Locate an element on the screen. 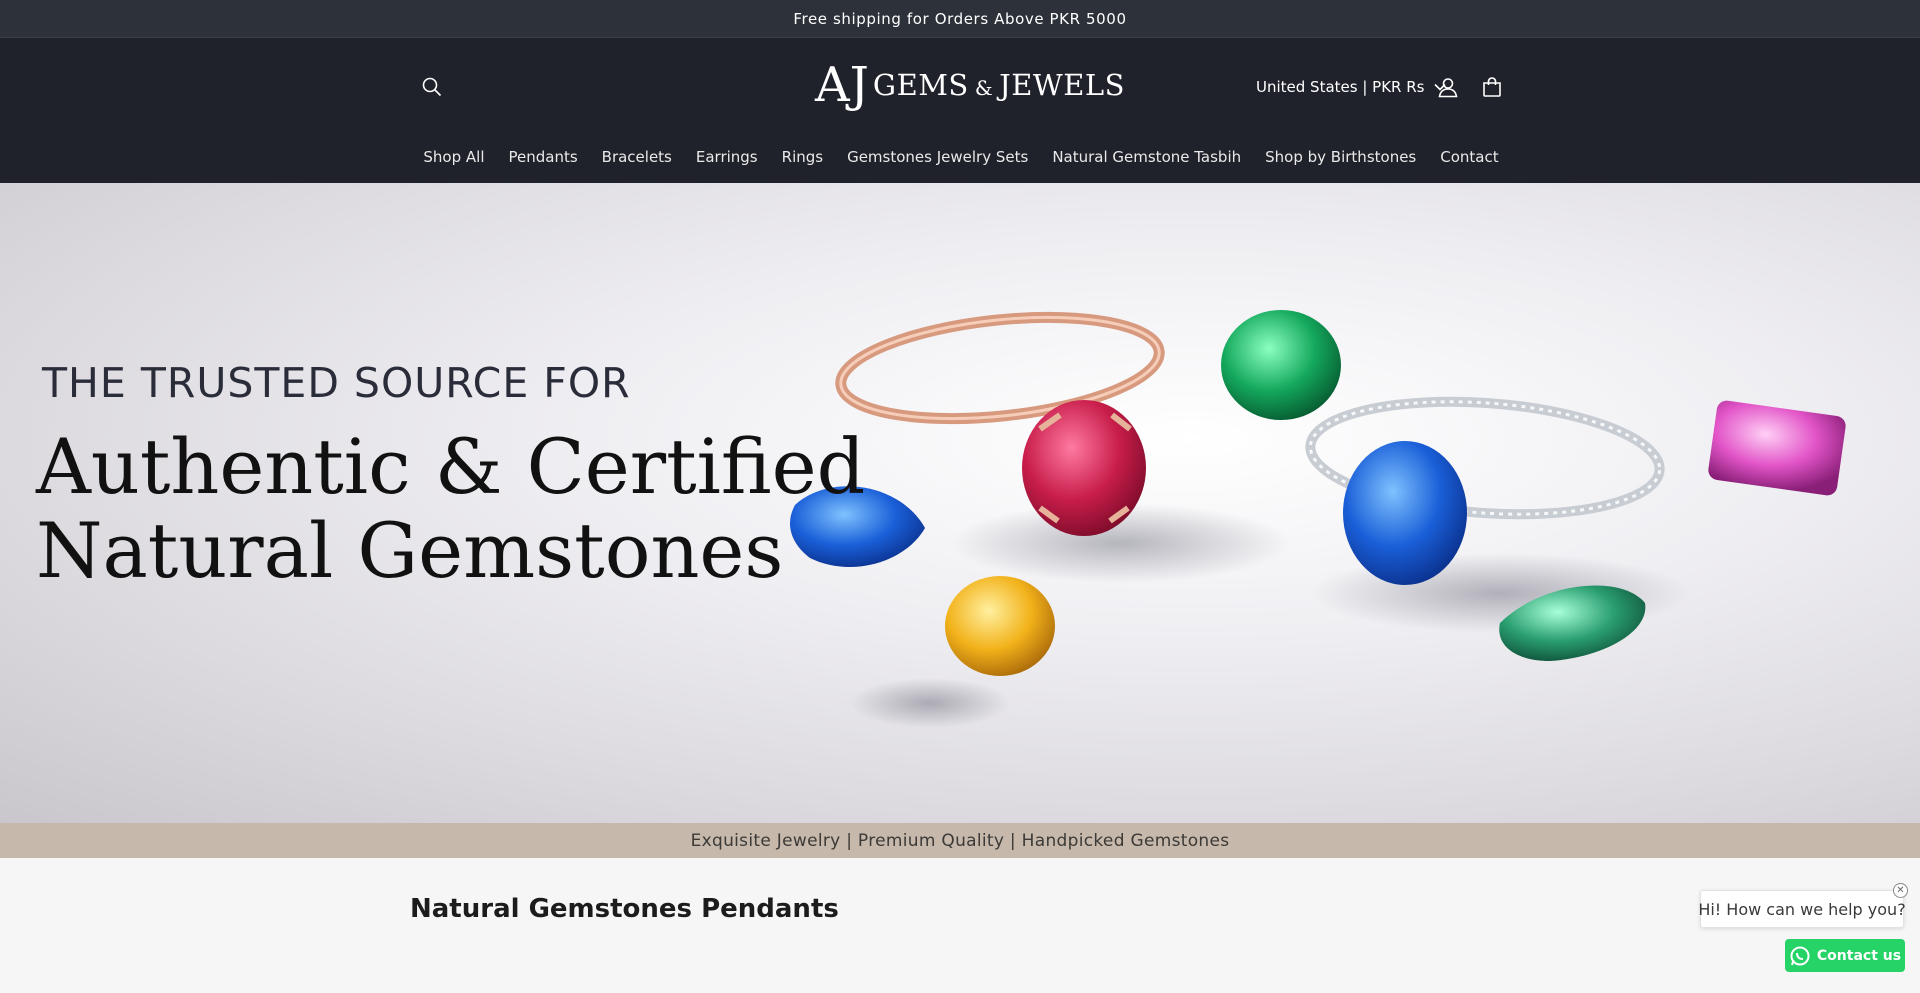 The width and height of the screenshot is (1920, 993). account-button is located at coordinates (1448, 87).